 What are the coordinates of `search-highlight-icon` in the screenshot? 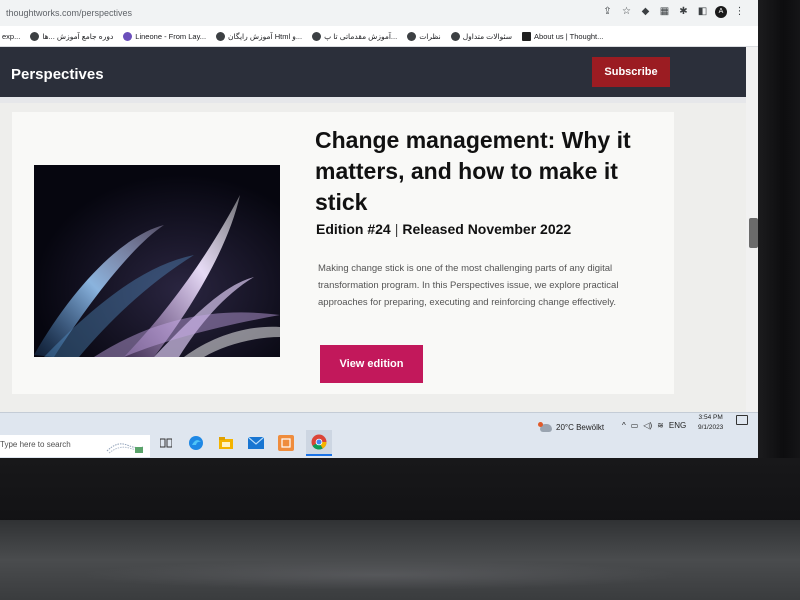 It's located at (125, 448).